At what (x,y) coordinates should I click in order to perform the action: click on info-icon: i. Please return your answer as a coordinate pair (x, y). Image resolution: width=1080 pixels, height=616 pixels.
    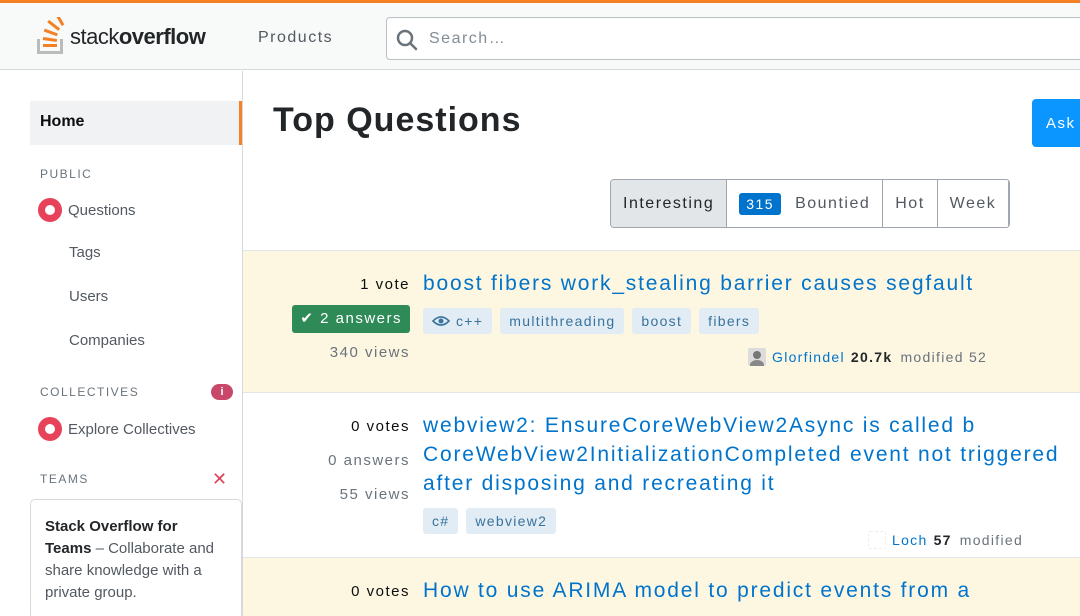
    Looking at the image, I should click on (222, 392).